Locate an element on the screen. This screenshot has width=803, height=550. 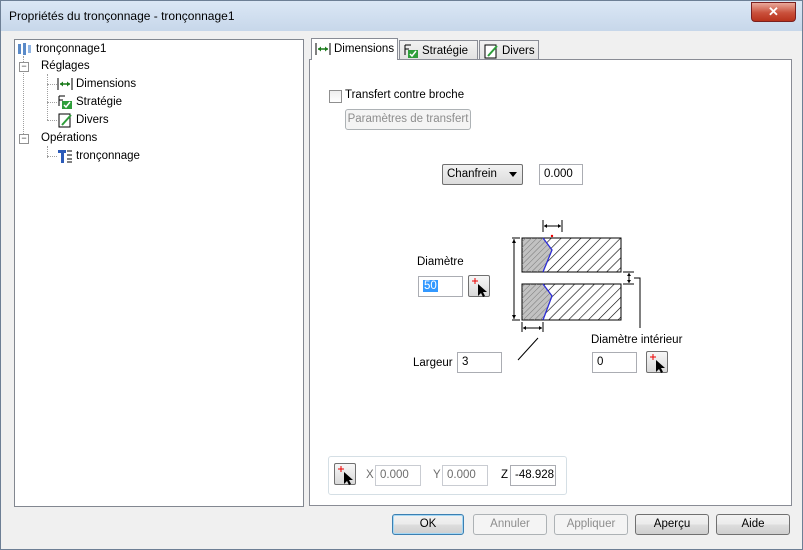
tab-label: Stratégie is located at coordinates (445, 51).